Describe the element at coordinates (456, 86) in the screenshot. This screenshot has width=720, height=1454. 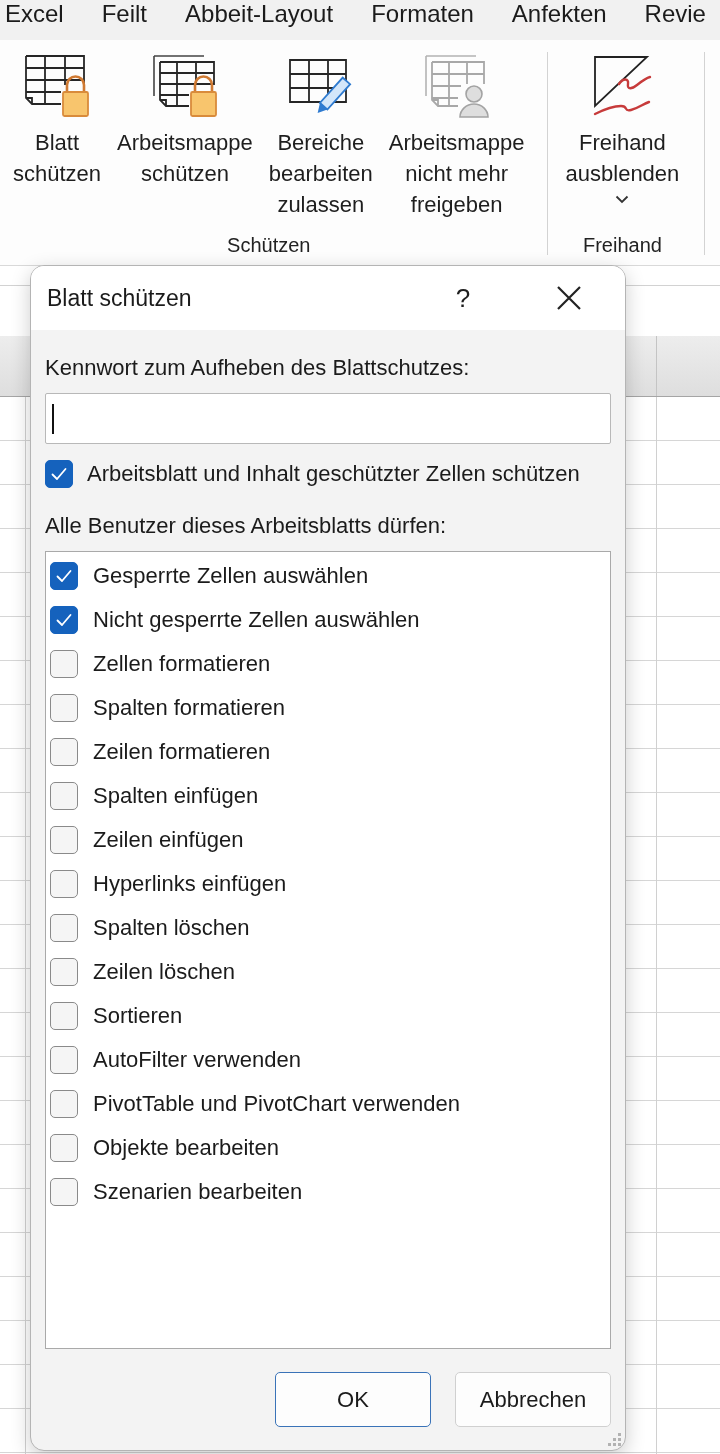
I see `table-person-icon` at that location.